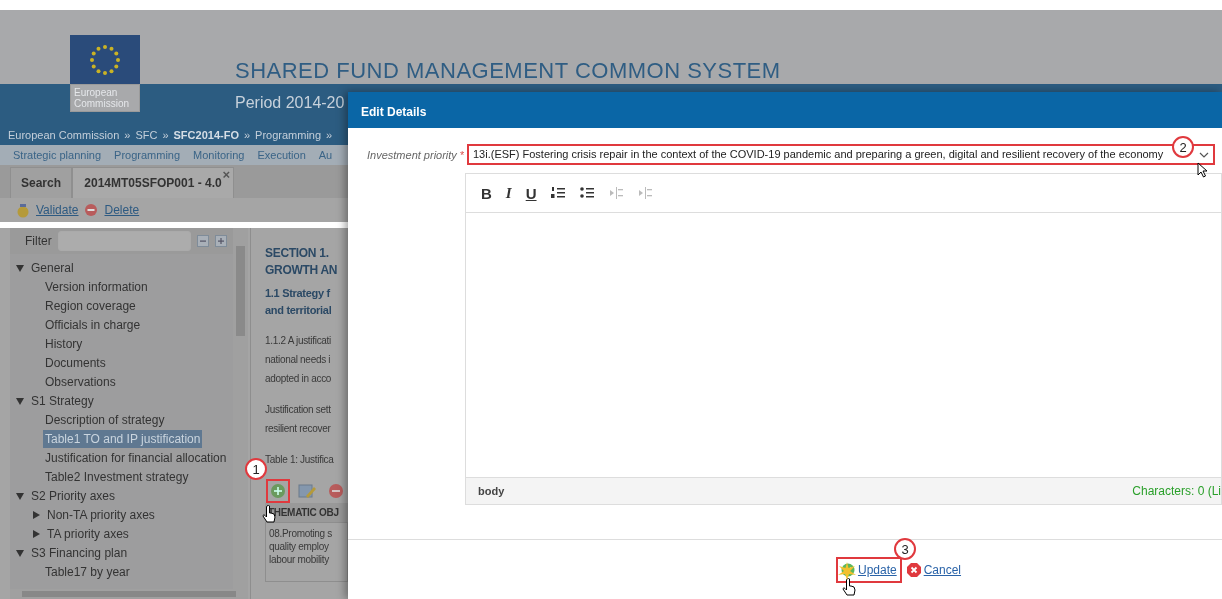 This screenshot has height=599, width=1222. I want to click on element-path: body, so click(491, 491).